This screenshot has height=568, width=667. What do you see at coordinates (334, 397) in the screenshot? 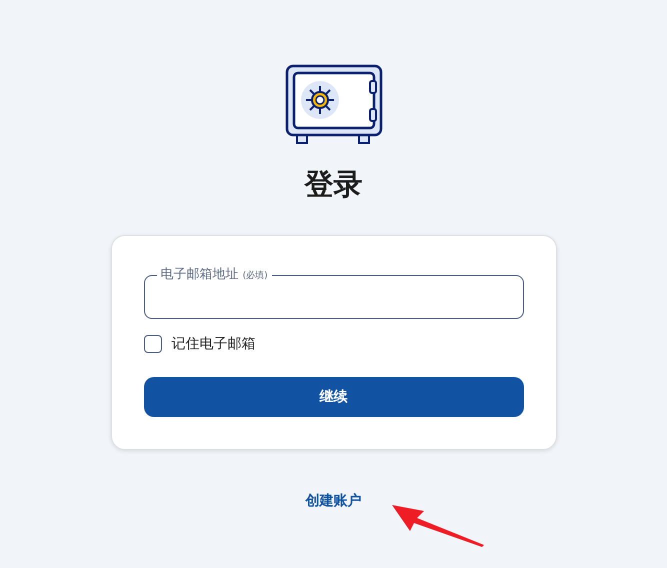
I see `continue-button: 继续` at bounding box center [334, 397].